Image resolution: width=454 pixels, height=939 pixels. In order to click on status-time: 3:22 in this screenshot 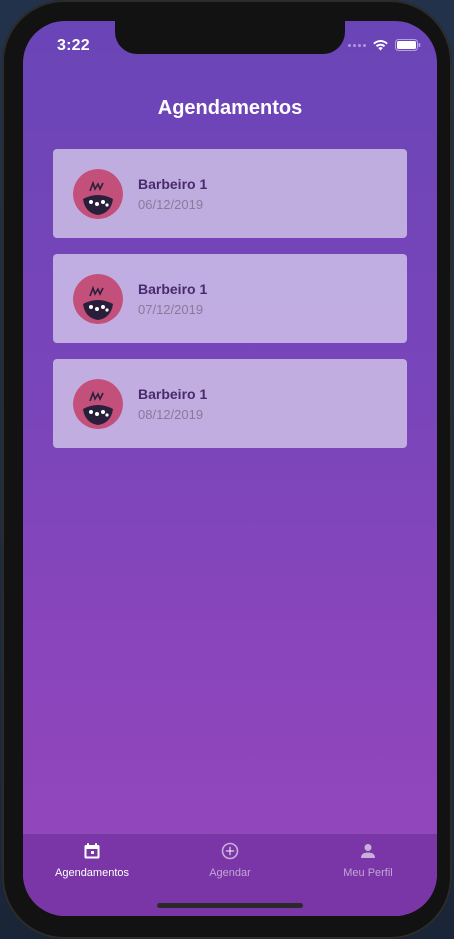, I will do `click(73, 45)`.